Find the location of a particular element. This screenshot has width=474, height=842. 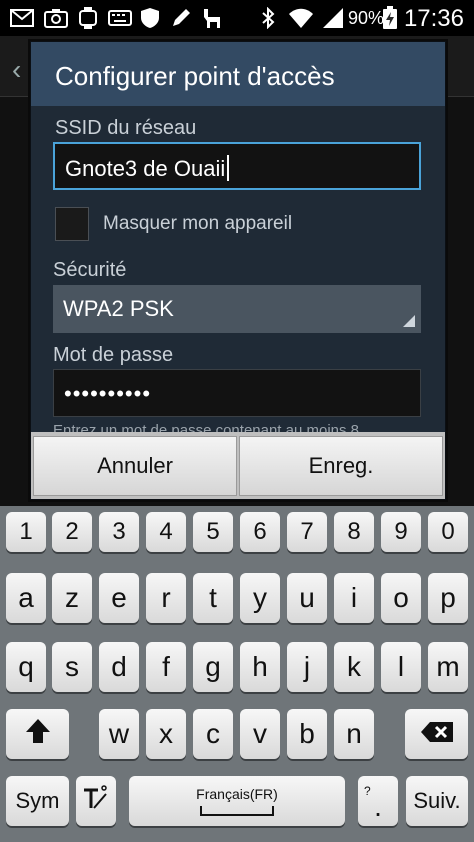

password-value: •••••••••• is located at coordinates (108, 393).